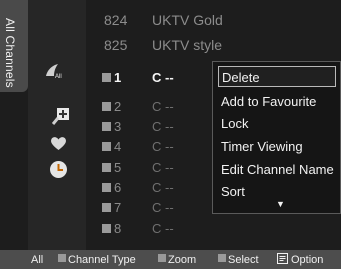 The image size is (341, 269). I want to click on bottom-option-label: Option, so click(307, 260).